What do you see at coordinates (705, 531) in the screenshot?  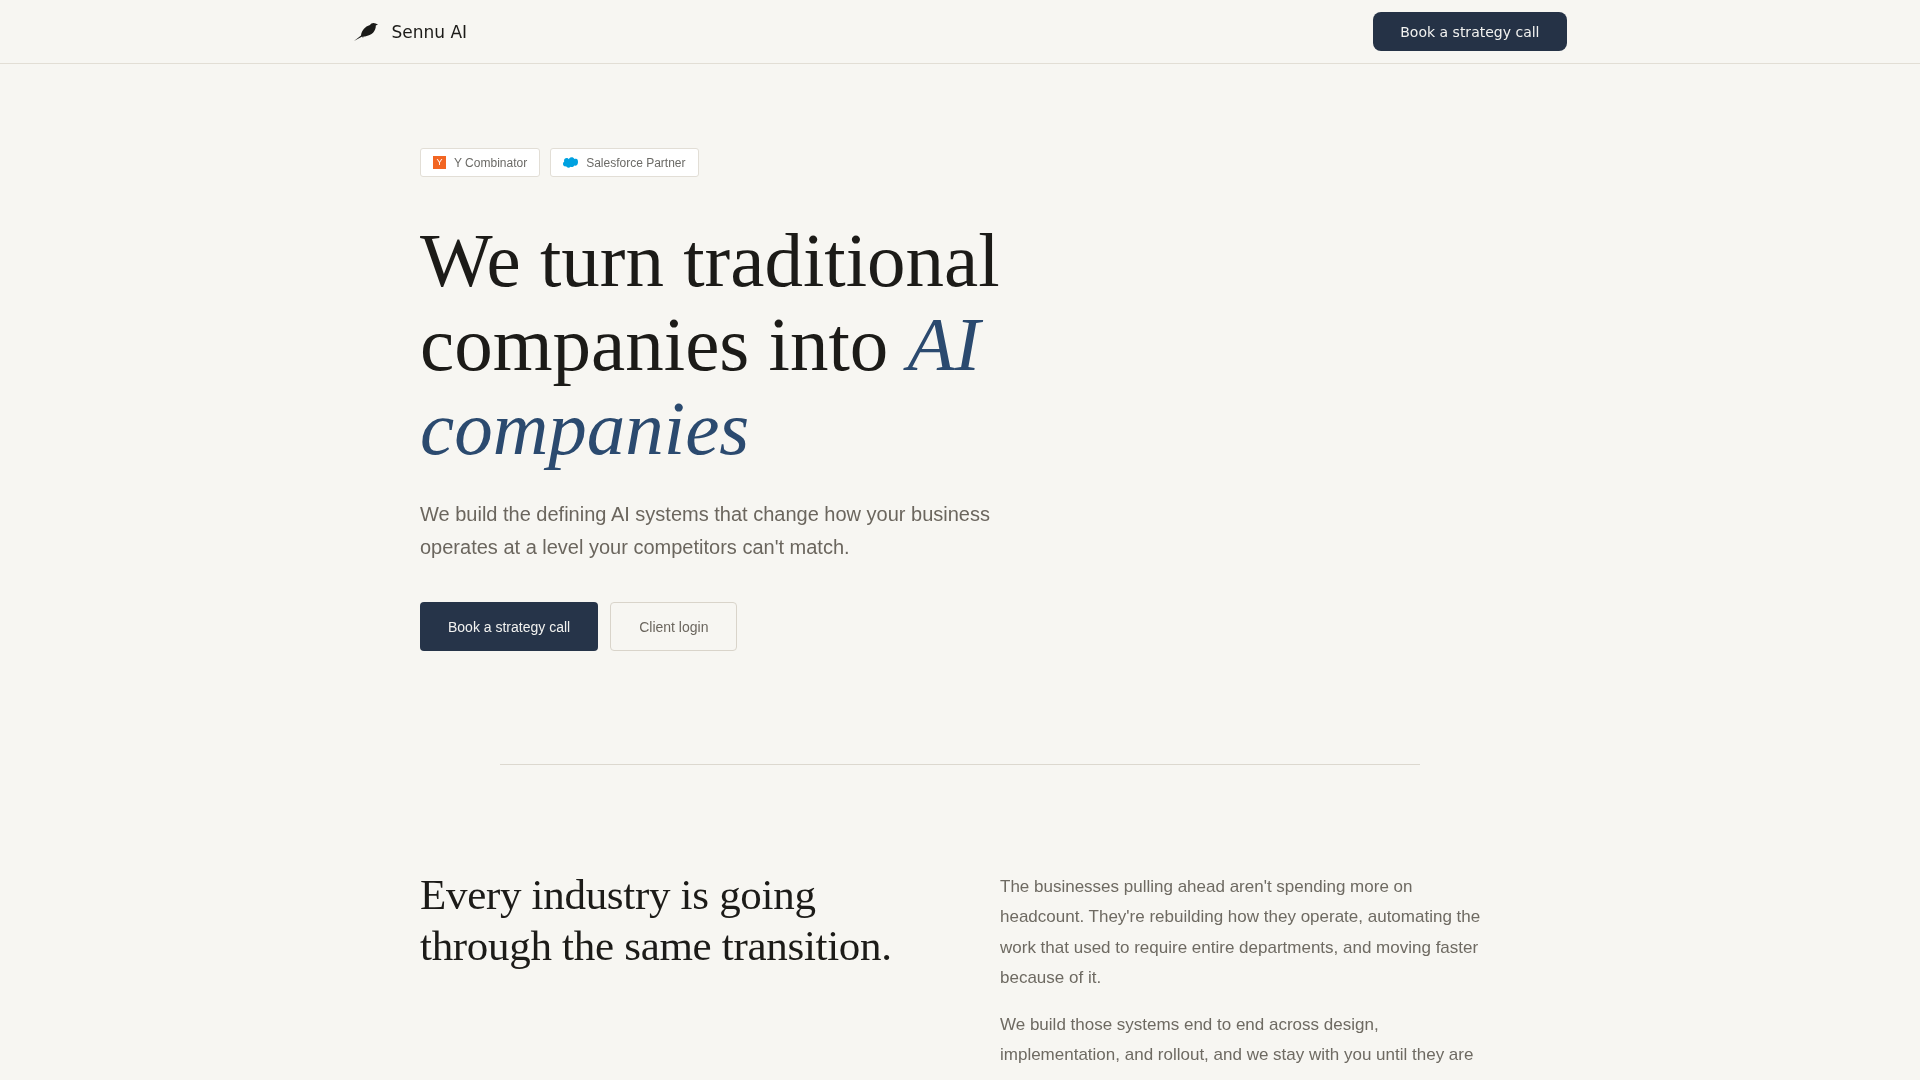 I see `hero-subtitle: We build the defining AI systems that change how your business operates at a level your competitors can't match.` at bounding box center [705, 531].